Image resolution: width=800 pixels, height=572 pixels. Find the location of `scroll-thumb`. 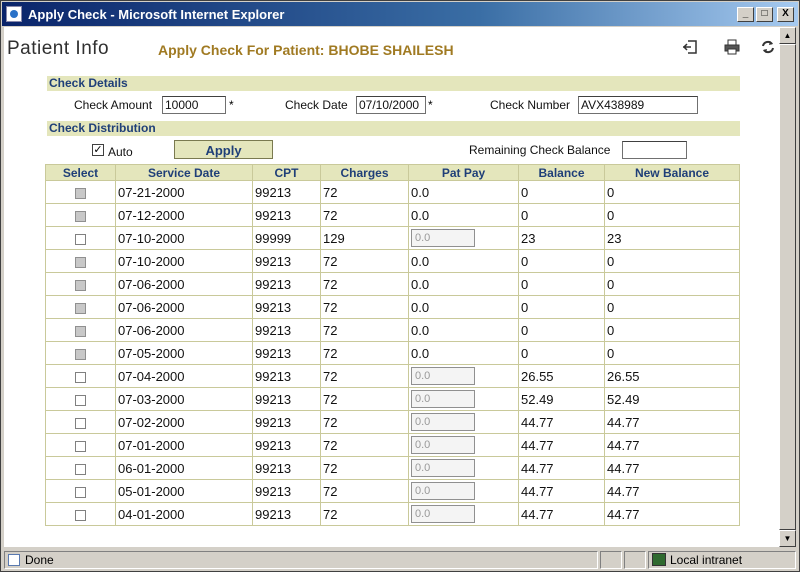

scroll-thumb is located at coordinates (787, 287).